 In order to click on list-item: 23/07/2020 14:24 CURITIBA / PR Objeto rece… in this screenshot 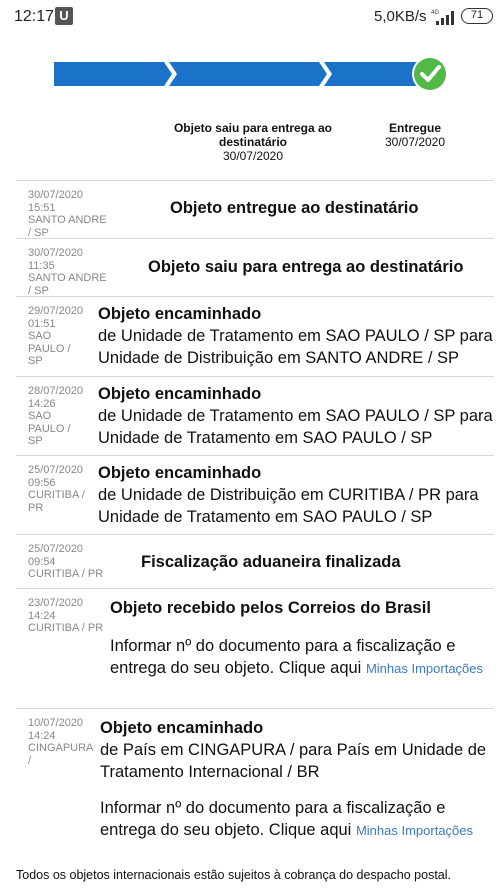, I will do `click(255, 648)`.